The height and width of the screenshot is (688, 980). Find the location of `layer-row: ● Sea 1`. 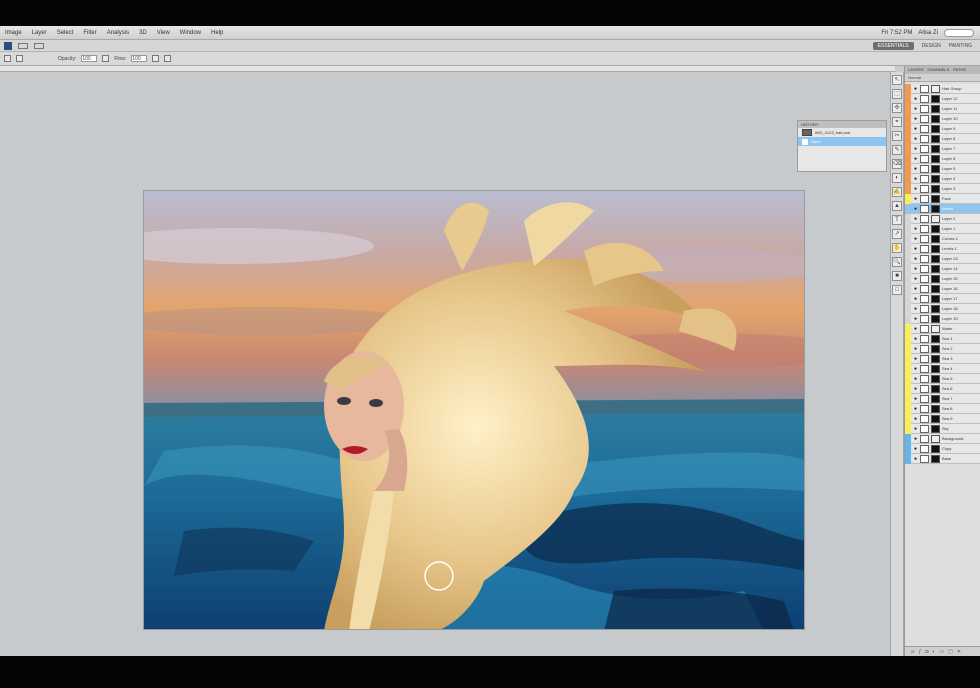

layer-row: ● Sea 1 is located at coordinates (942, 338).